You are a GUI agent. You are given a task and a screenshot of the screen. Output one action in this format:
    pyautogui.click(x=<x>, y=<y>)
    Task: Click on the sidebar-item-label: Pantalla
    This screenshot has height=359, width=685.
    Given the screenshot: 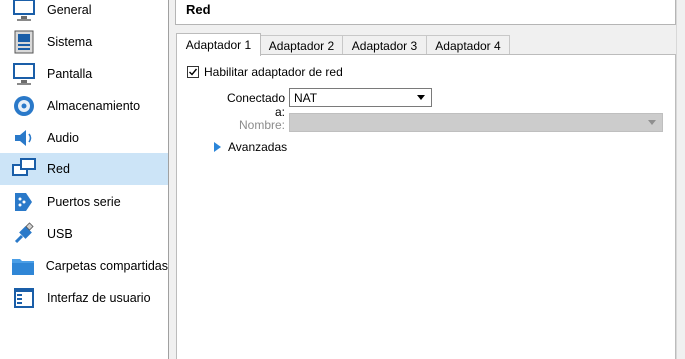 What is the action you would take?
    pyautogui.click(x=70, y=74)
    